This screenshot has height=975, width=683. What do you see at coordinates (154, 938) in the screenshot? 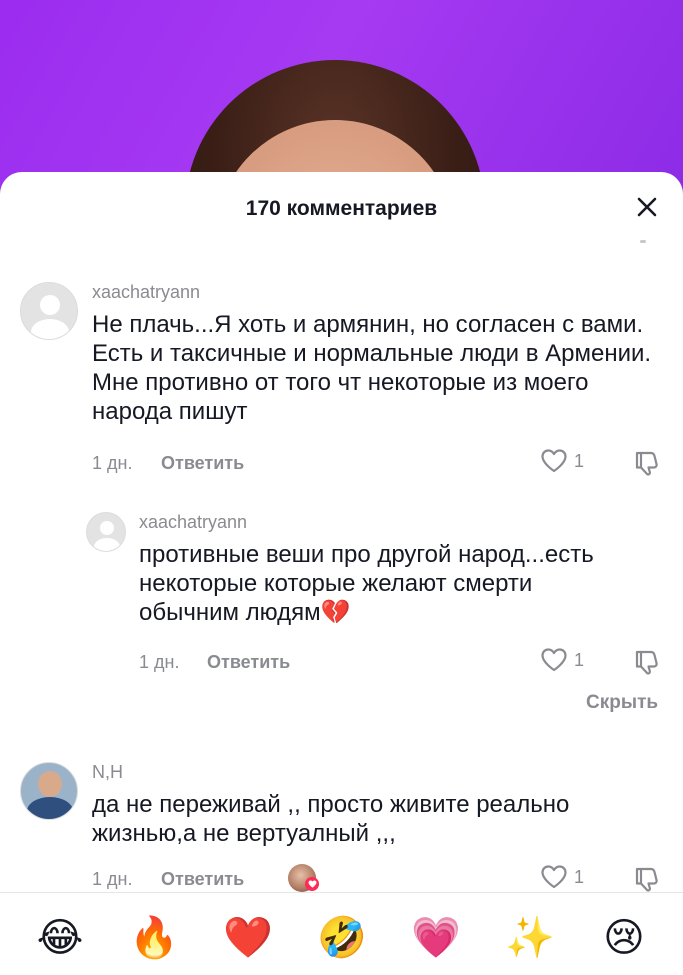
I see `emoji-fire-button: 🔥` at bounding box center [154, 938].